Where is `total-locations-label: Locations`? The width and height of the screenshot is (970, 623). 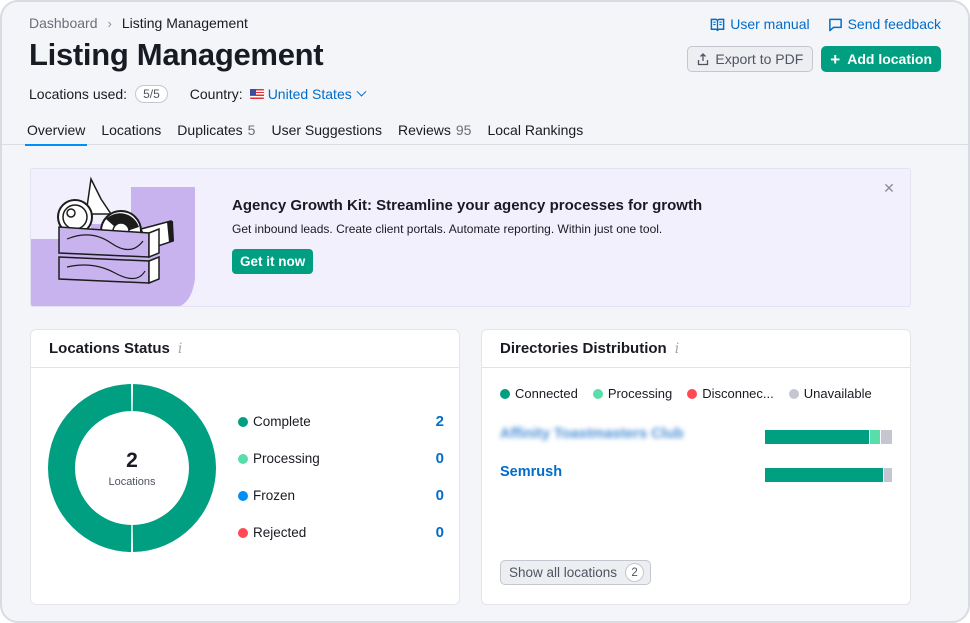
total-locations-label: Locations is located at coordinates (132, 481).